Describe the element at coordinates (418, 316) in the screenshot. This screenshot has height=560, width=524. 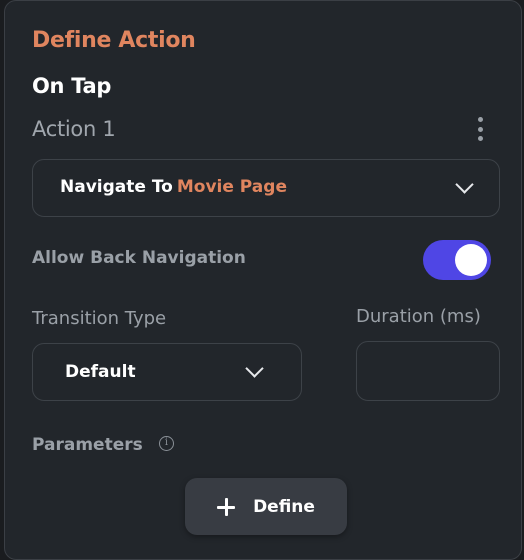
I see `duration-label: Duration (ms)` at that location.